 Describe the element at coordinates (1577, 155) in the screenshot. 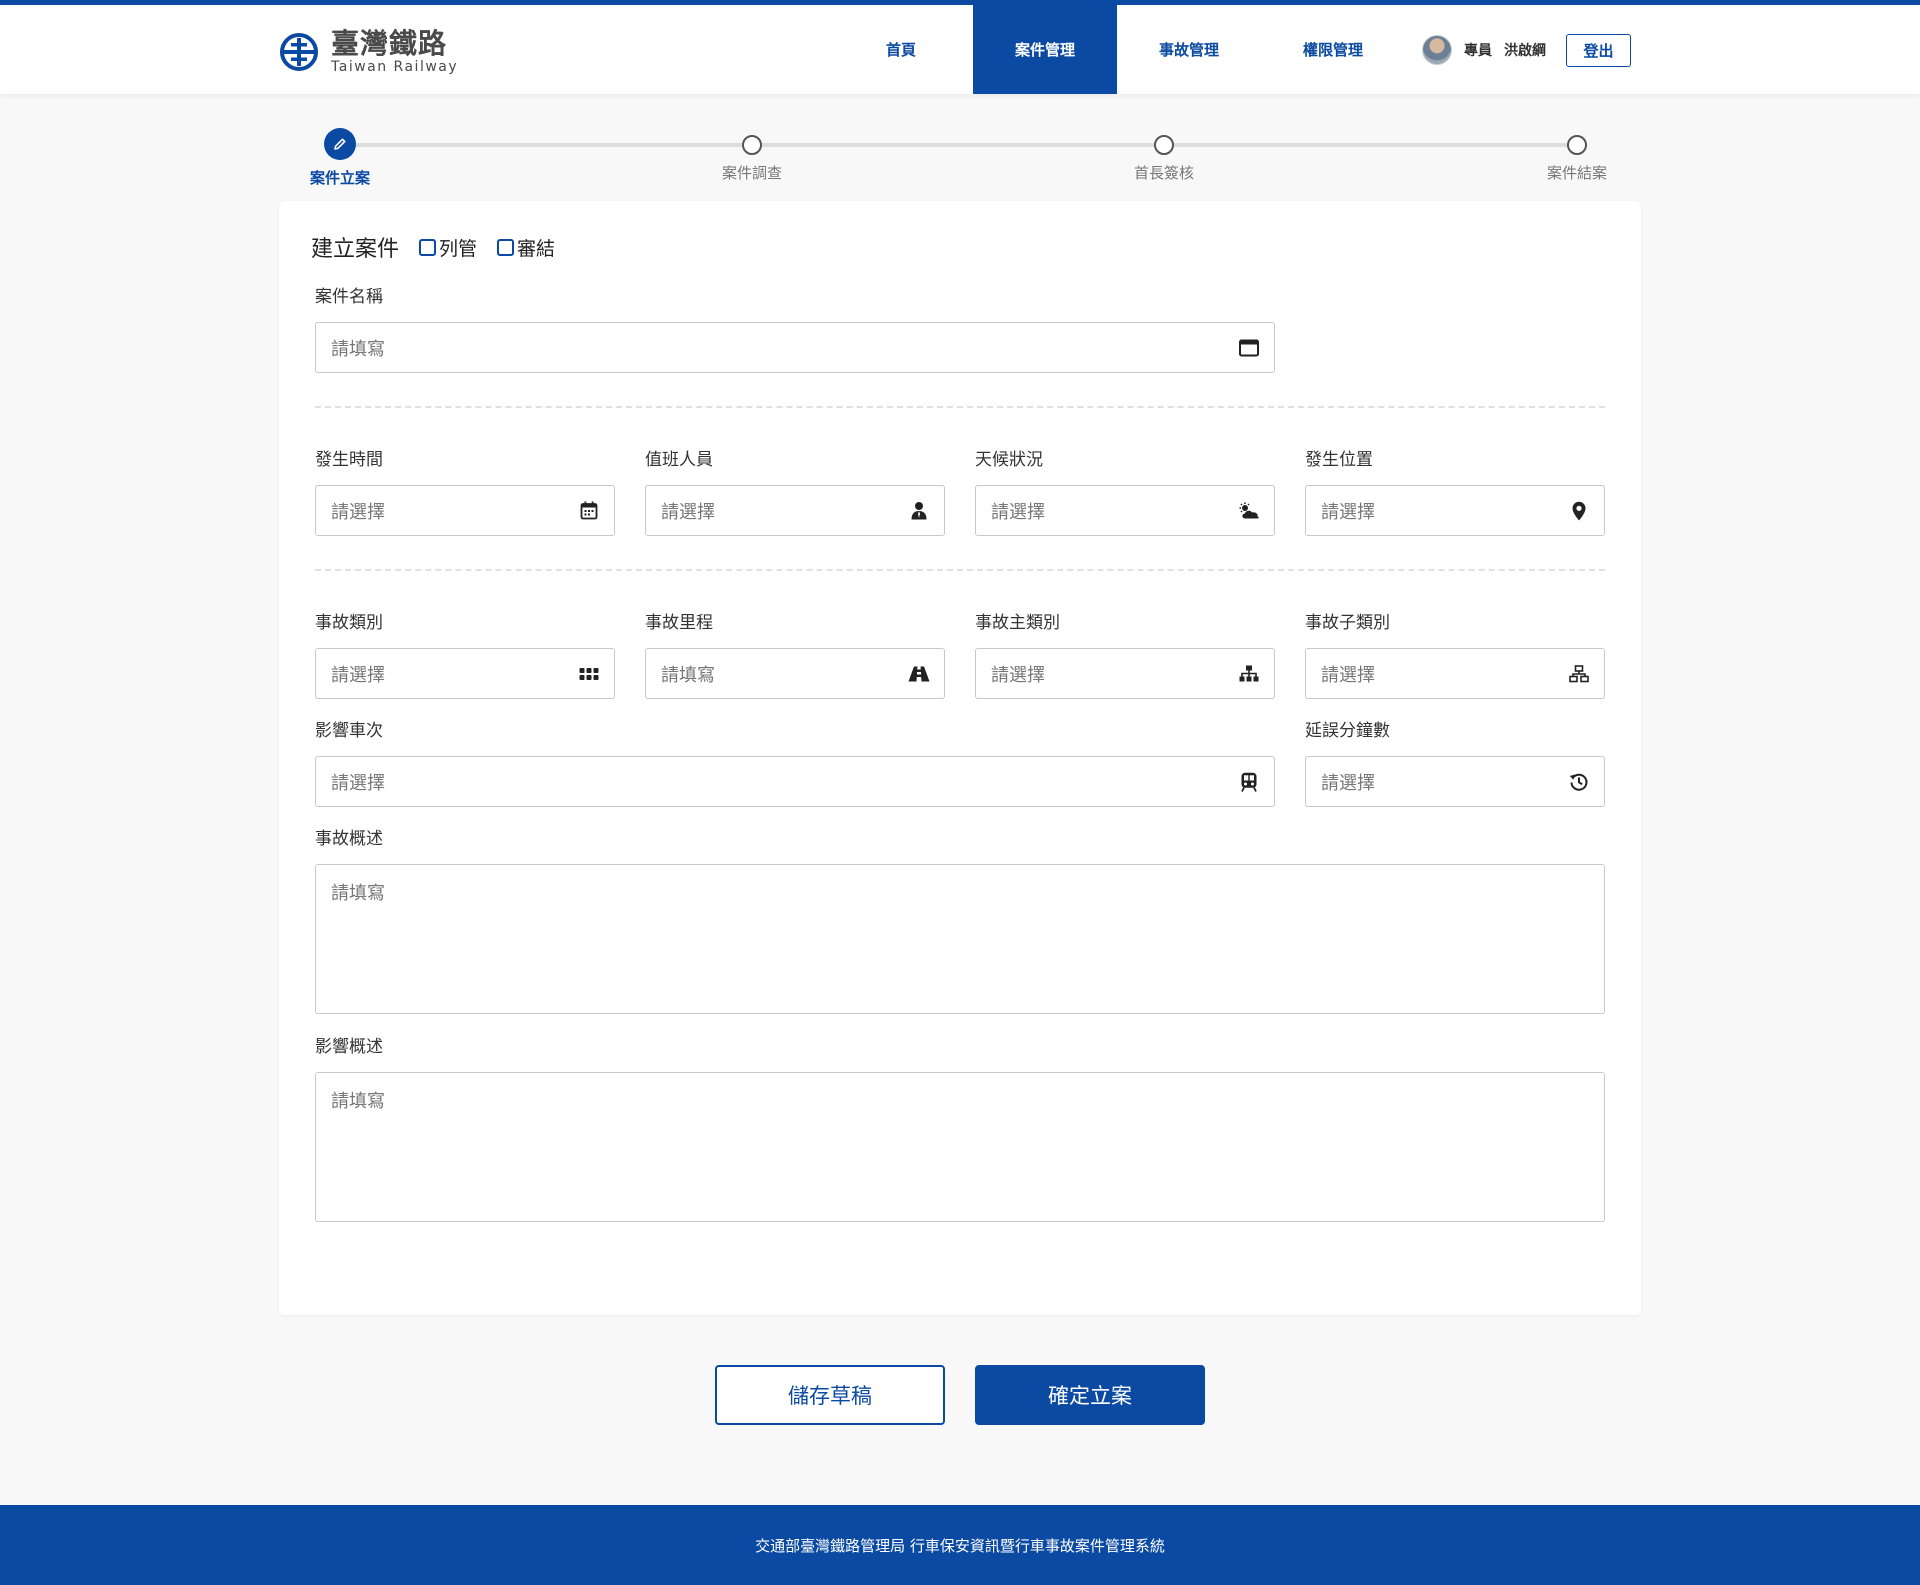

I see `step-case-closing: 案件結案` at that location.